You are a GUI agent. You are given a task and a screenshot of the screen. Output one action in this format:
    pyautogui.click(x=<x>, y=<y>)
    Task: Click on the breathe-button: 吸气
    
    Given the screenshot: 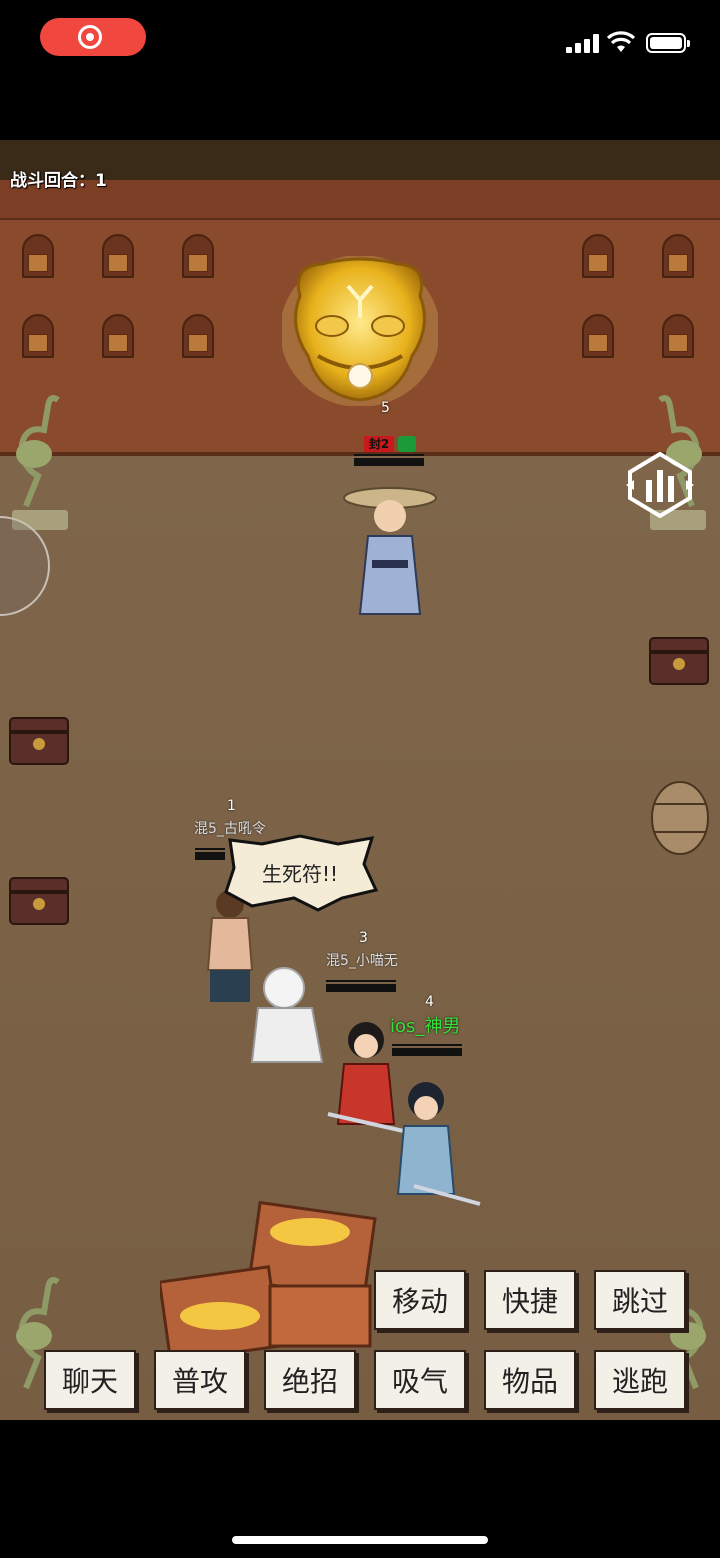 What is the action you would take?
    pyautogui.click(x=420, y=1380)
    